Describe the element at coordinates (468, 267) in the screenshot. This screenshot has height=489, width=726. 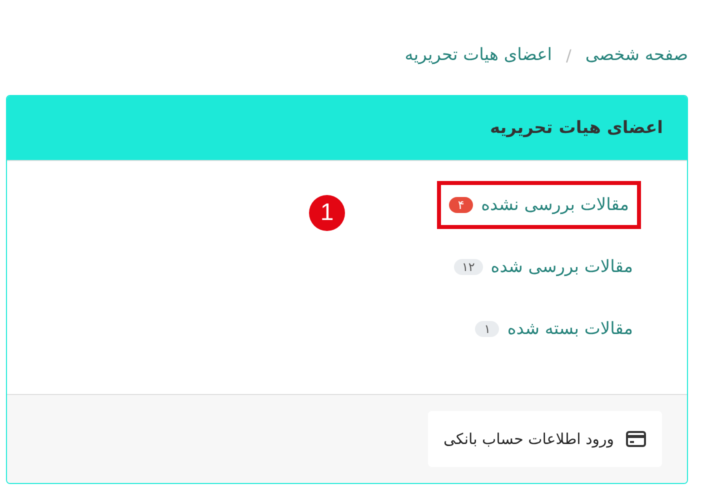
I see `count-badge: ۱۲` at that location.